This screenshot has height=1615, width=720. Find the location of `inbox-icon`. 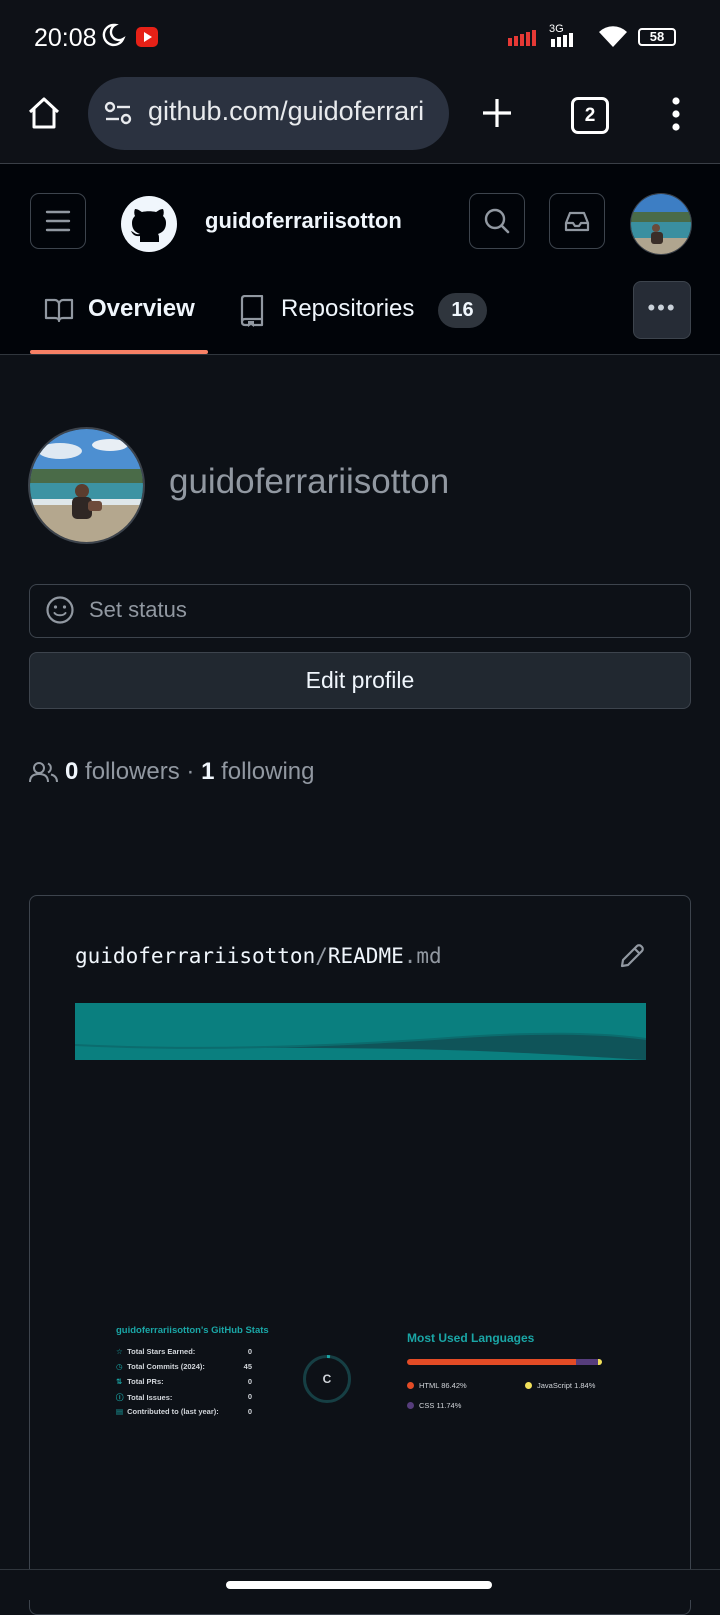

inbox-icon is located at coordinates (577, 221).